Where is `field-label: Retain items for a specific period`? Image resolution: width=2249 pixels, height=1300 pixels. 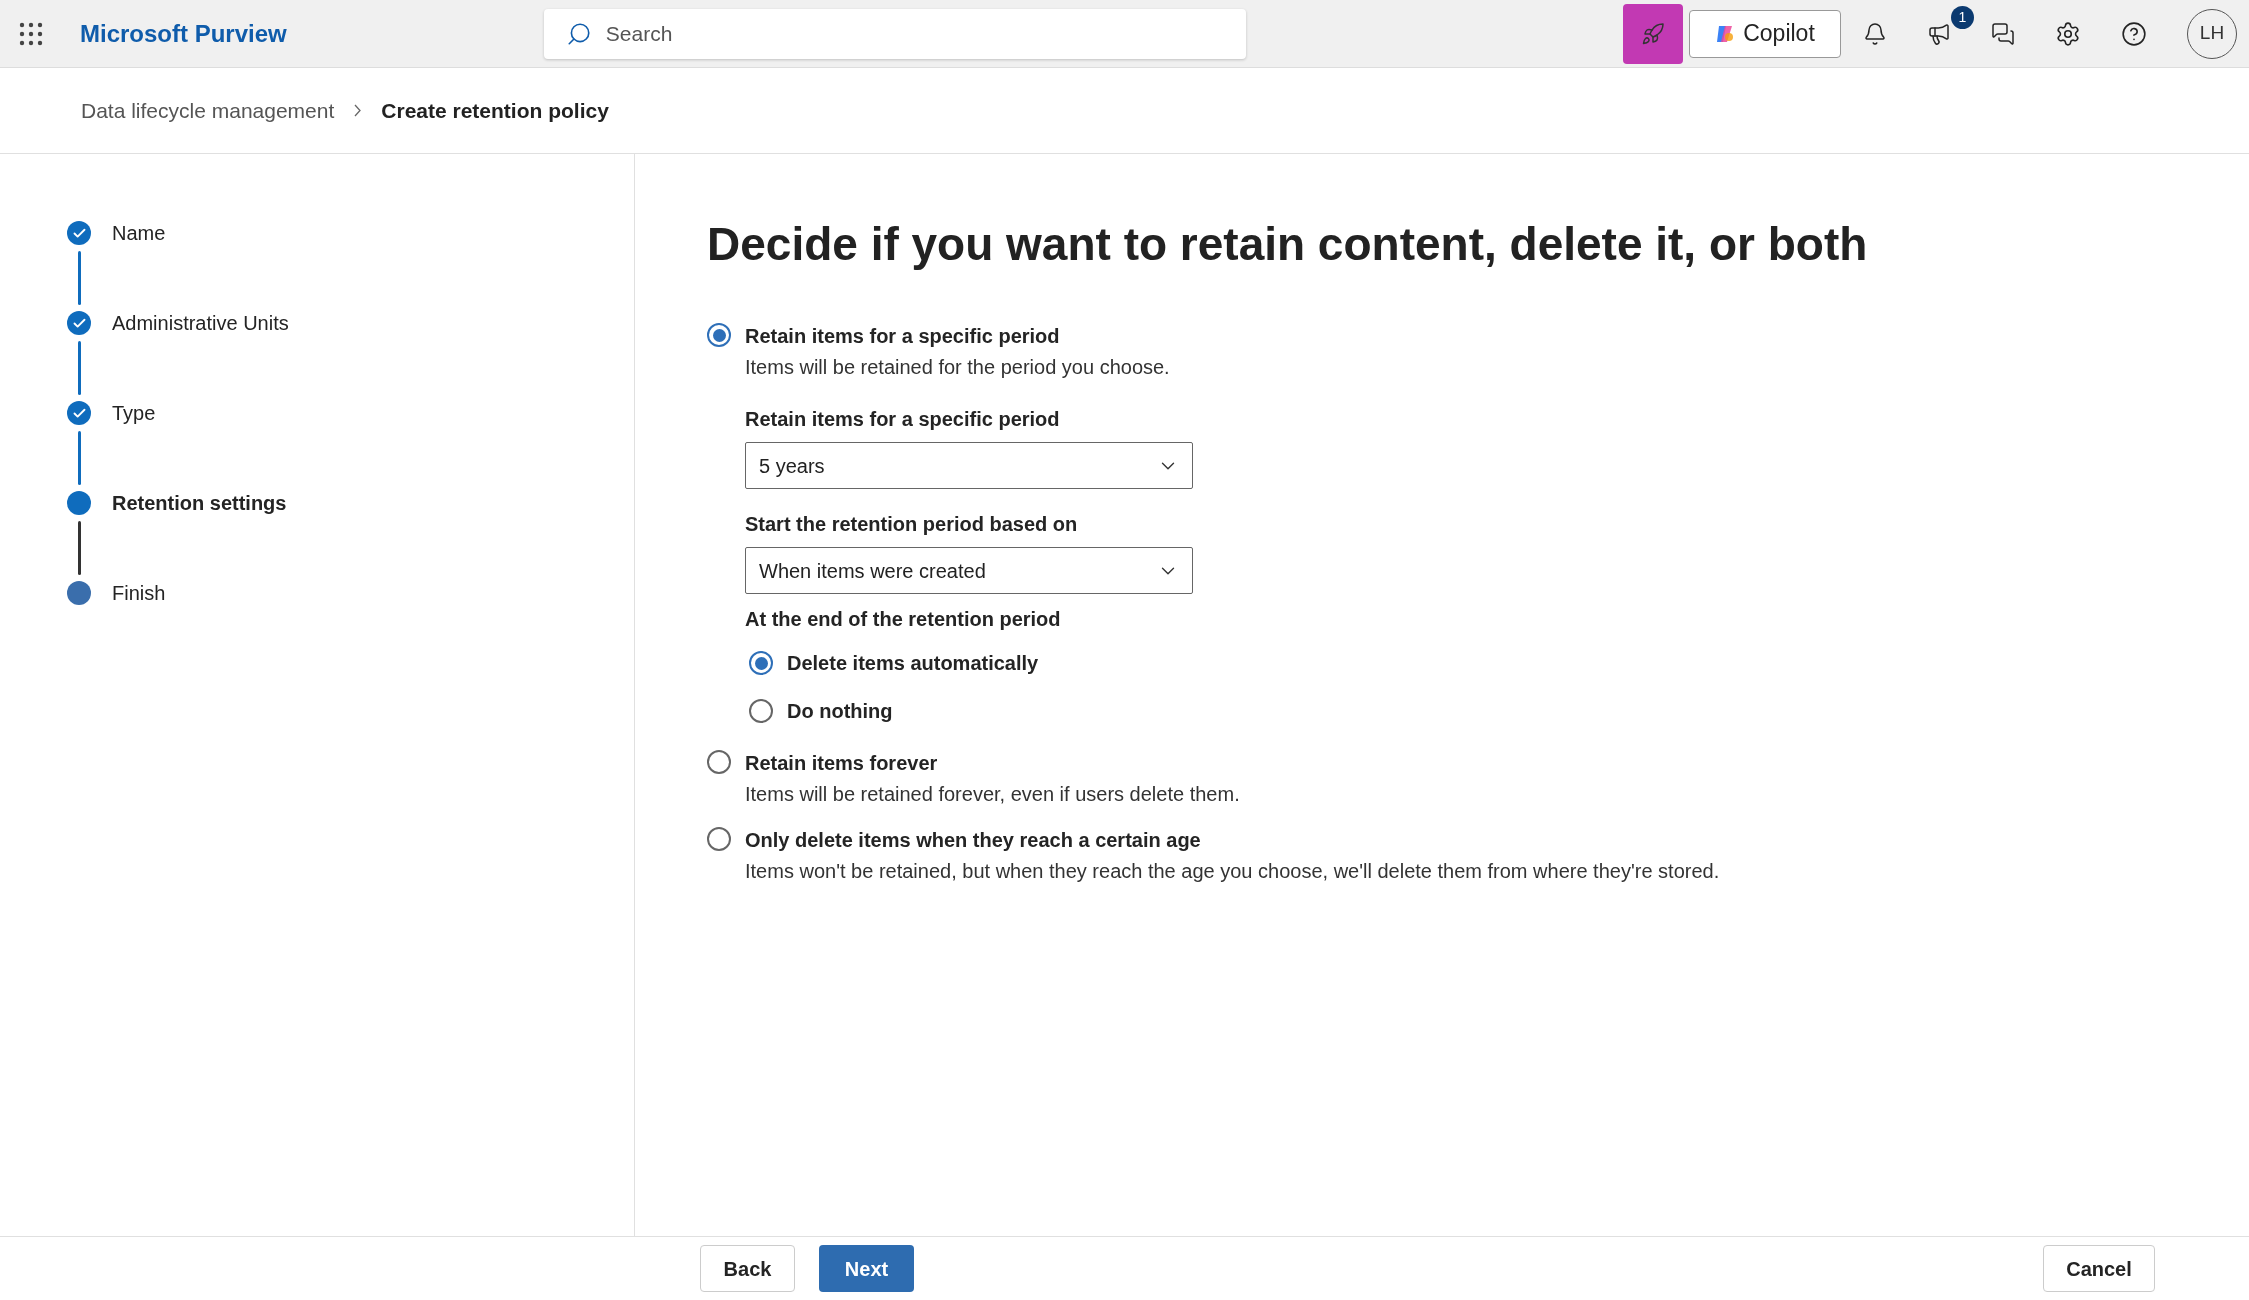 field-label: Retain items for a specific period is located at coordinates (903, 419).